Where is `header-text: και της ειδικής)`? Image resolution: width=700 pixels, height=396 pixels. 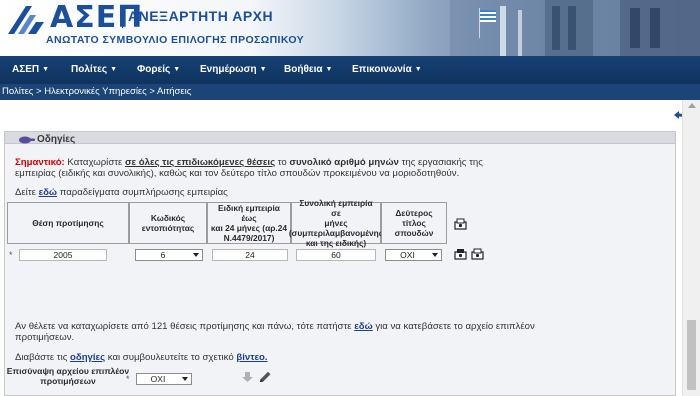 header-text: και της ειδικής) is located at coordinates (336, 243).